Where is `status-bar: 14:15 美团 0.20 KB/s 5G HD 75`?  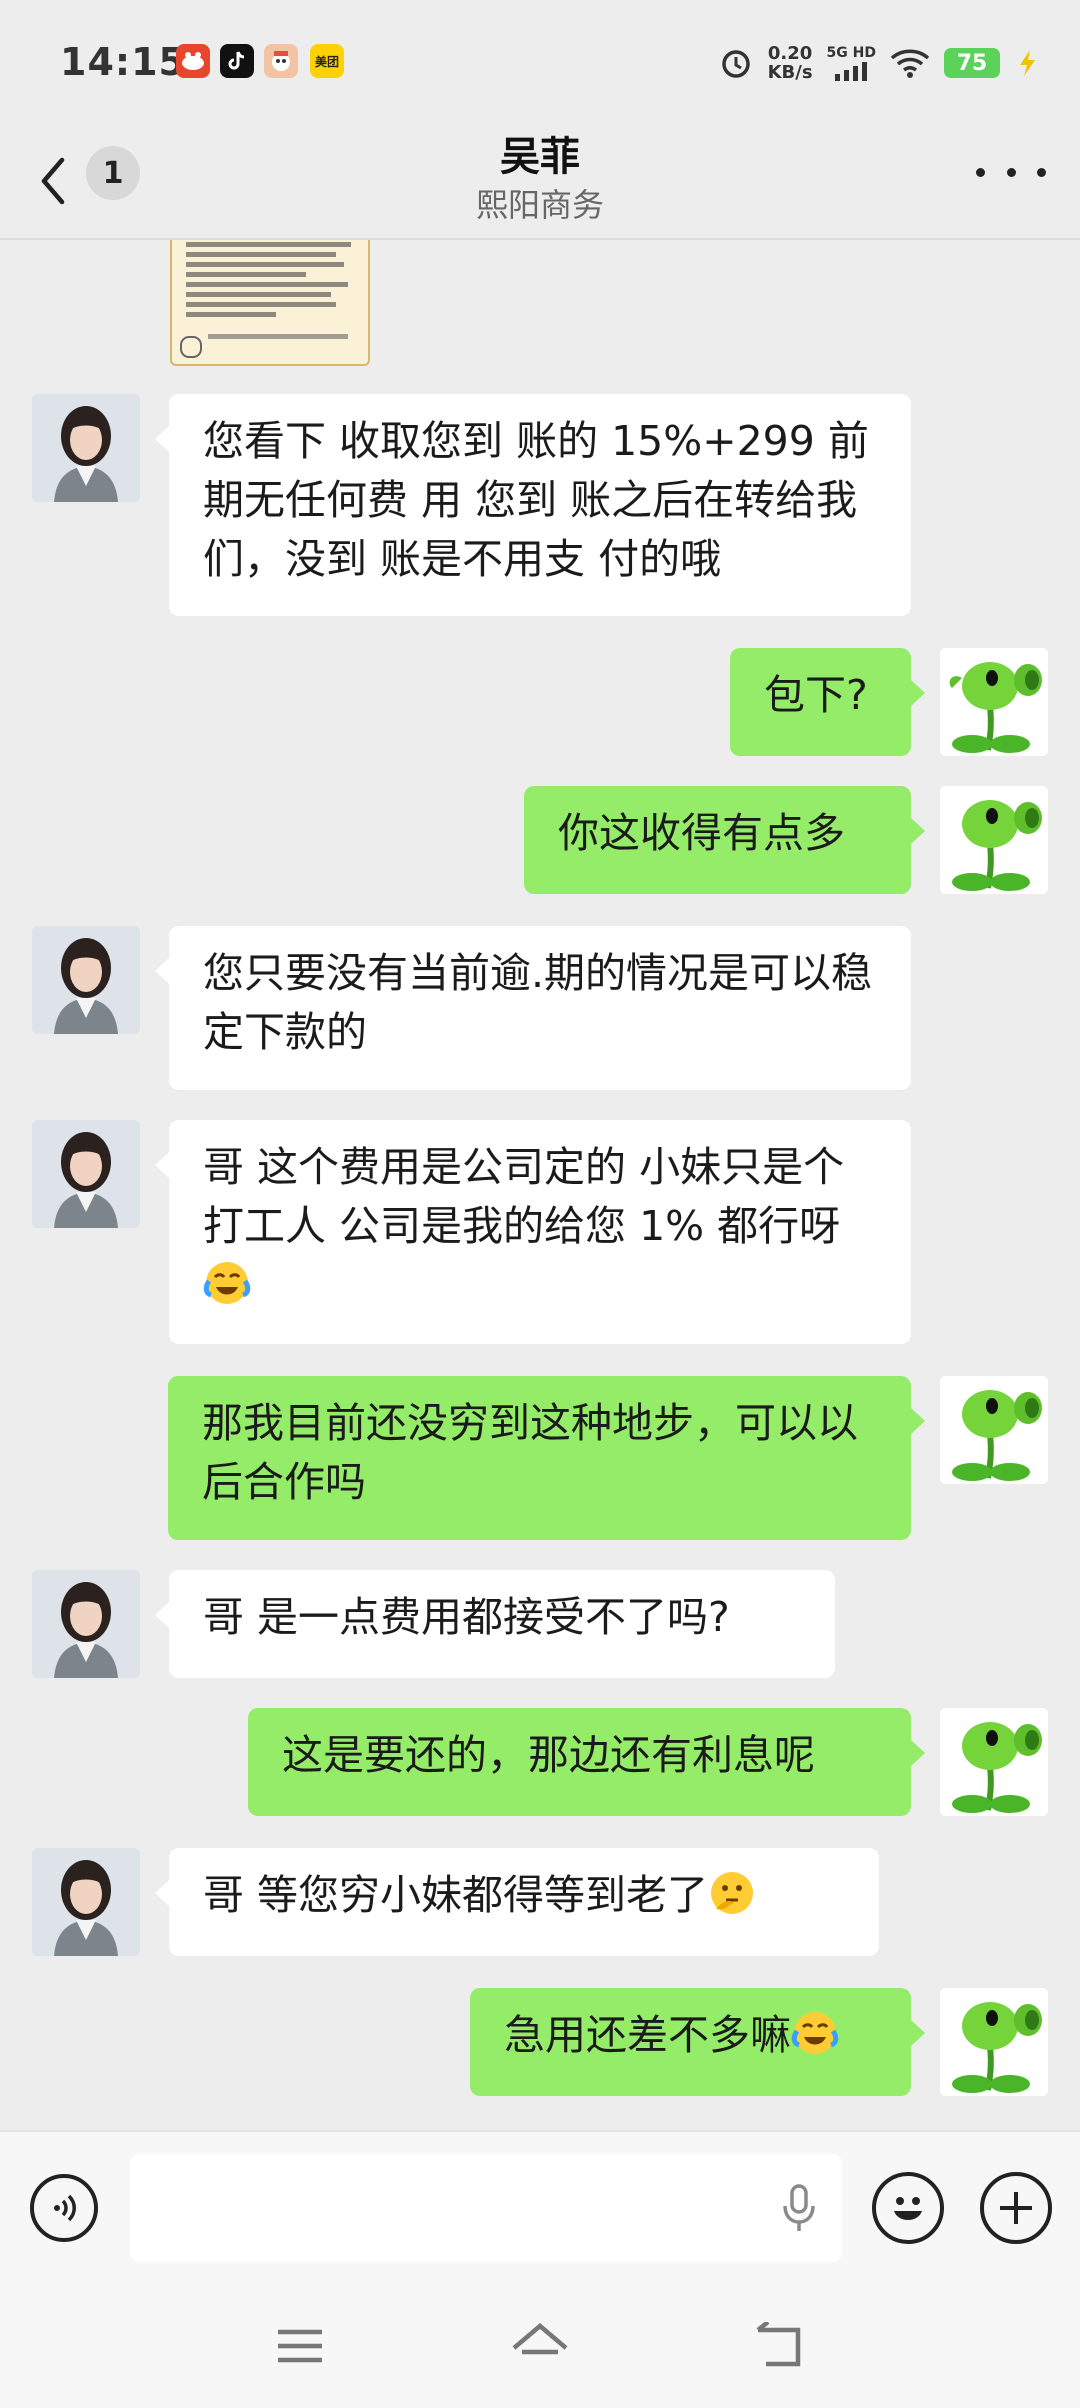
status-bar: 14:15 美团 0.20 KB/s 5G HD 75 is located at coordinates (540, 64).